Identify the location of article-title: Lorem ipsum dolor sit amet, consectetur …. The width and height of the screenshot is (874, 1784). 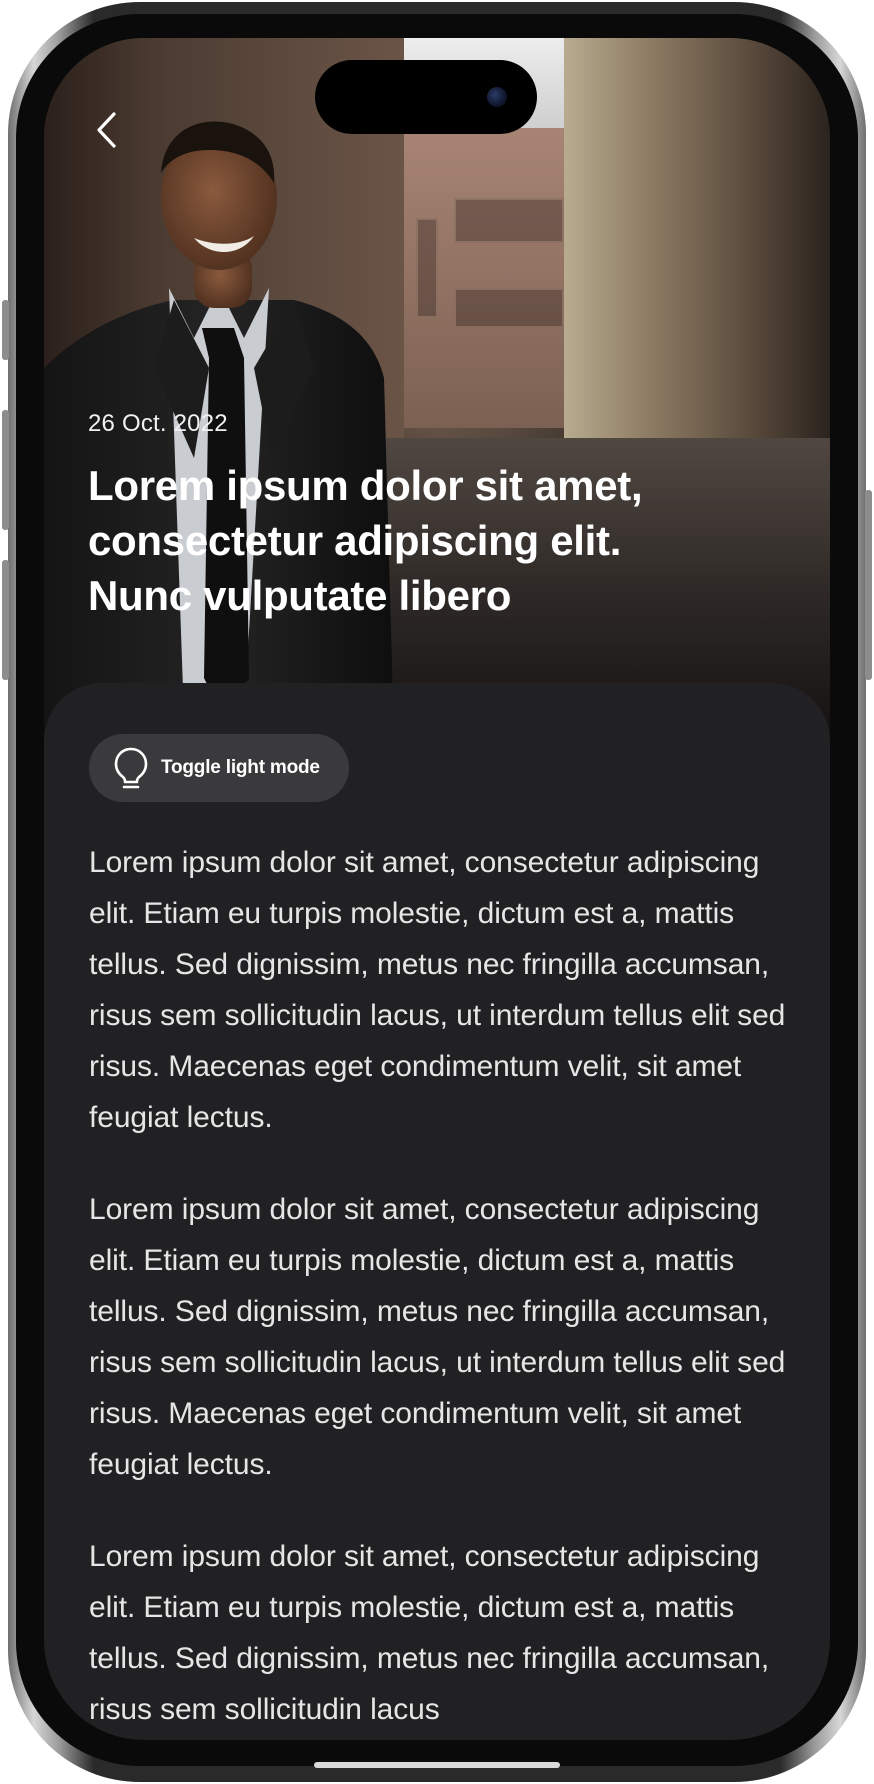
(365, 540).